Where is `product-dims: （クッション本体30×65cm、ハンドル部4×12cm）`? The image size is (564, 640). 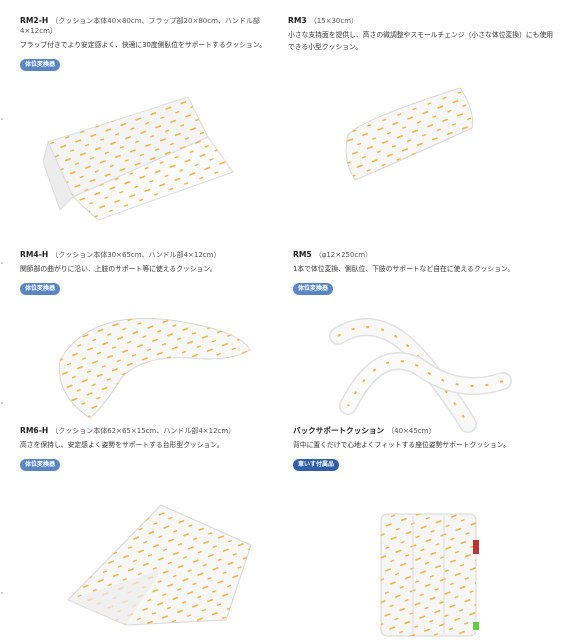 product-dims: （クッション本体30×65cm、ハンドル部4×12cm） is located at coordinates (136, 255).